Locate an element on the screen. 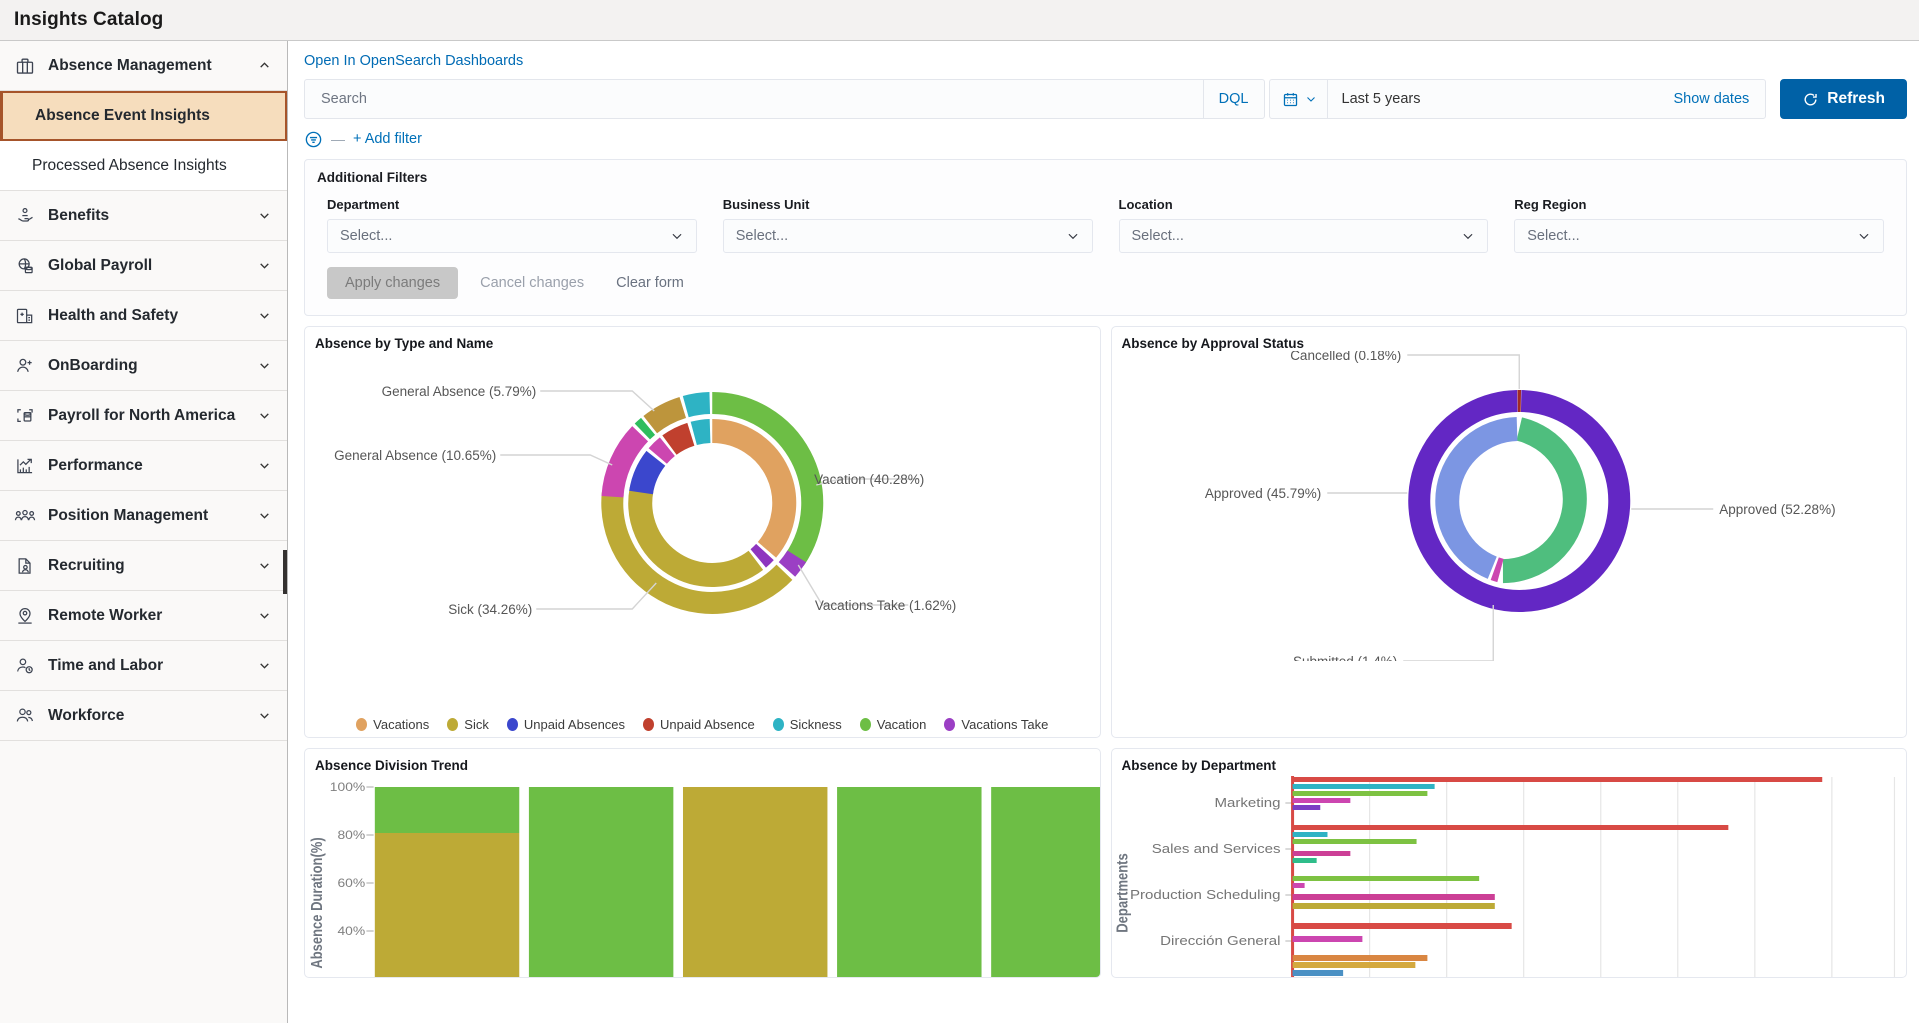 This screenshot has height=1023, width=1919. sidebar-item-time-and-labor: Time and Labor is located at coordinates (143, 666).